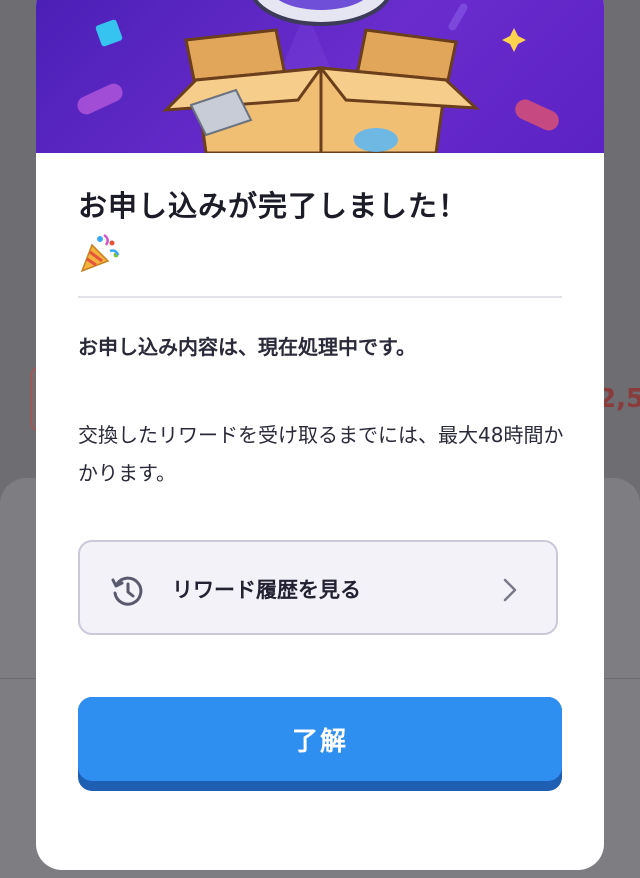  Describe the element at coordinates (247, 347) in the screenshot. I see `processing-text: お申し込み内容は、現在処理中です。` at that location.